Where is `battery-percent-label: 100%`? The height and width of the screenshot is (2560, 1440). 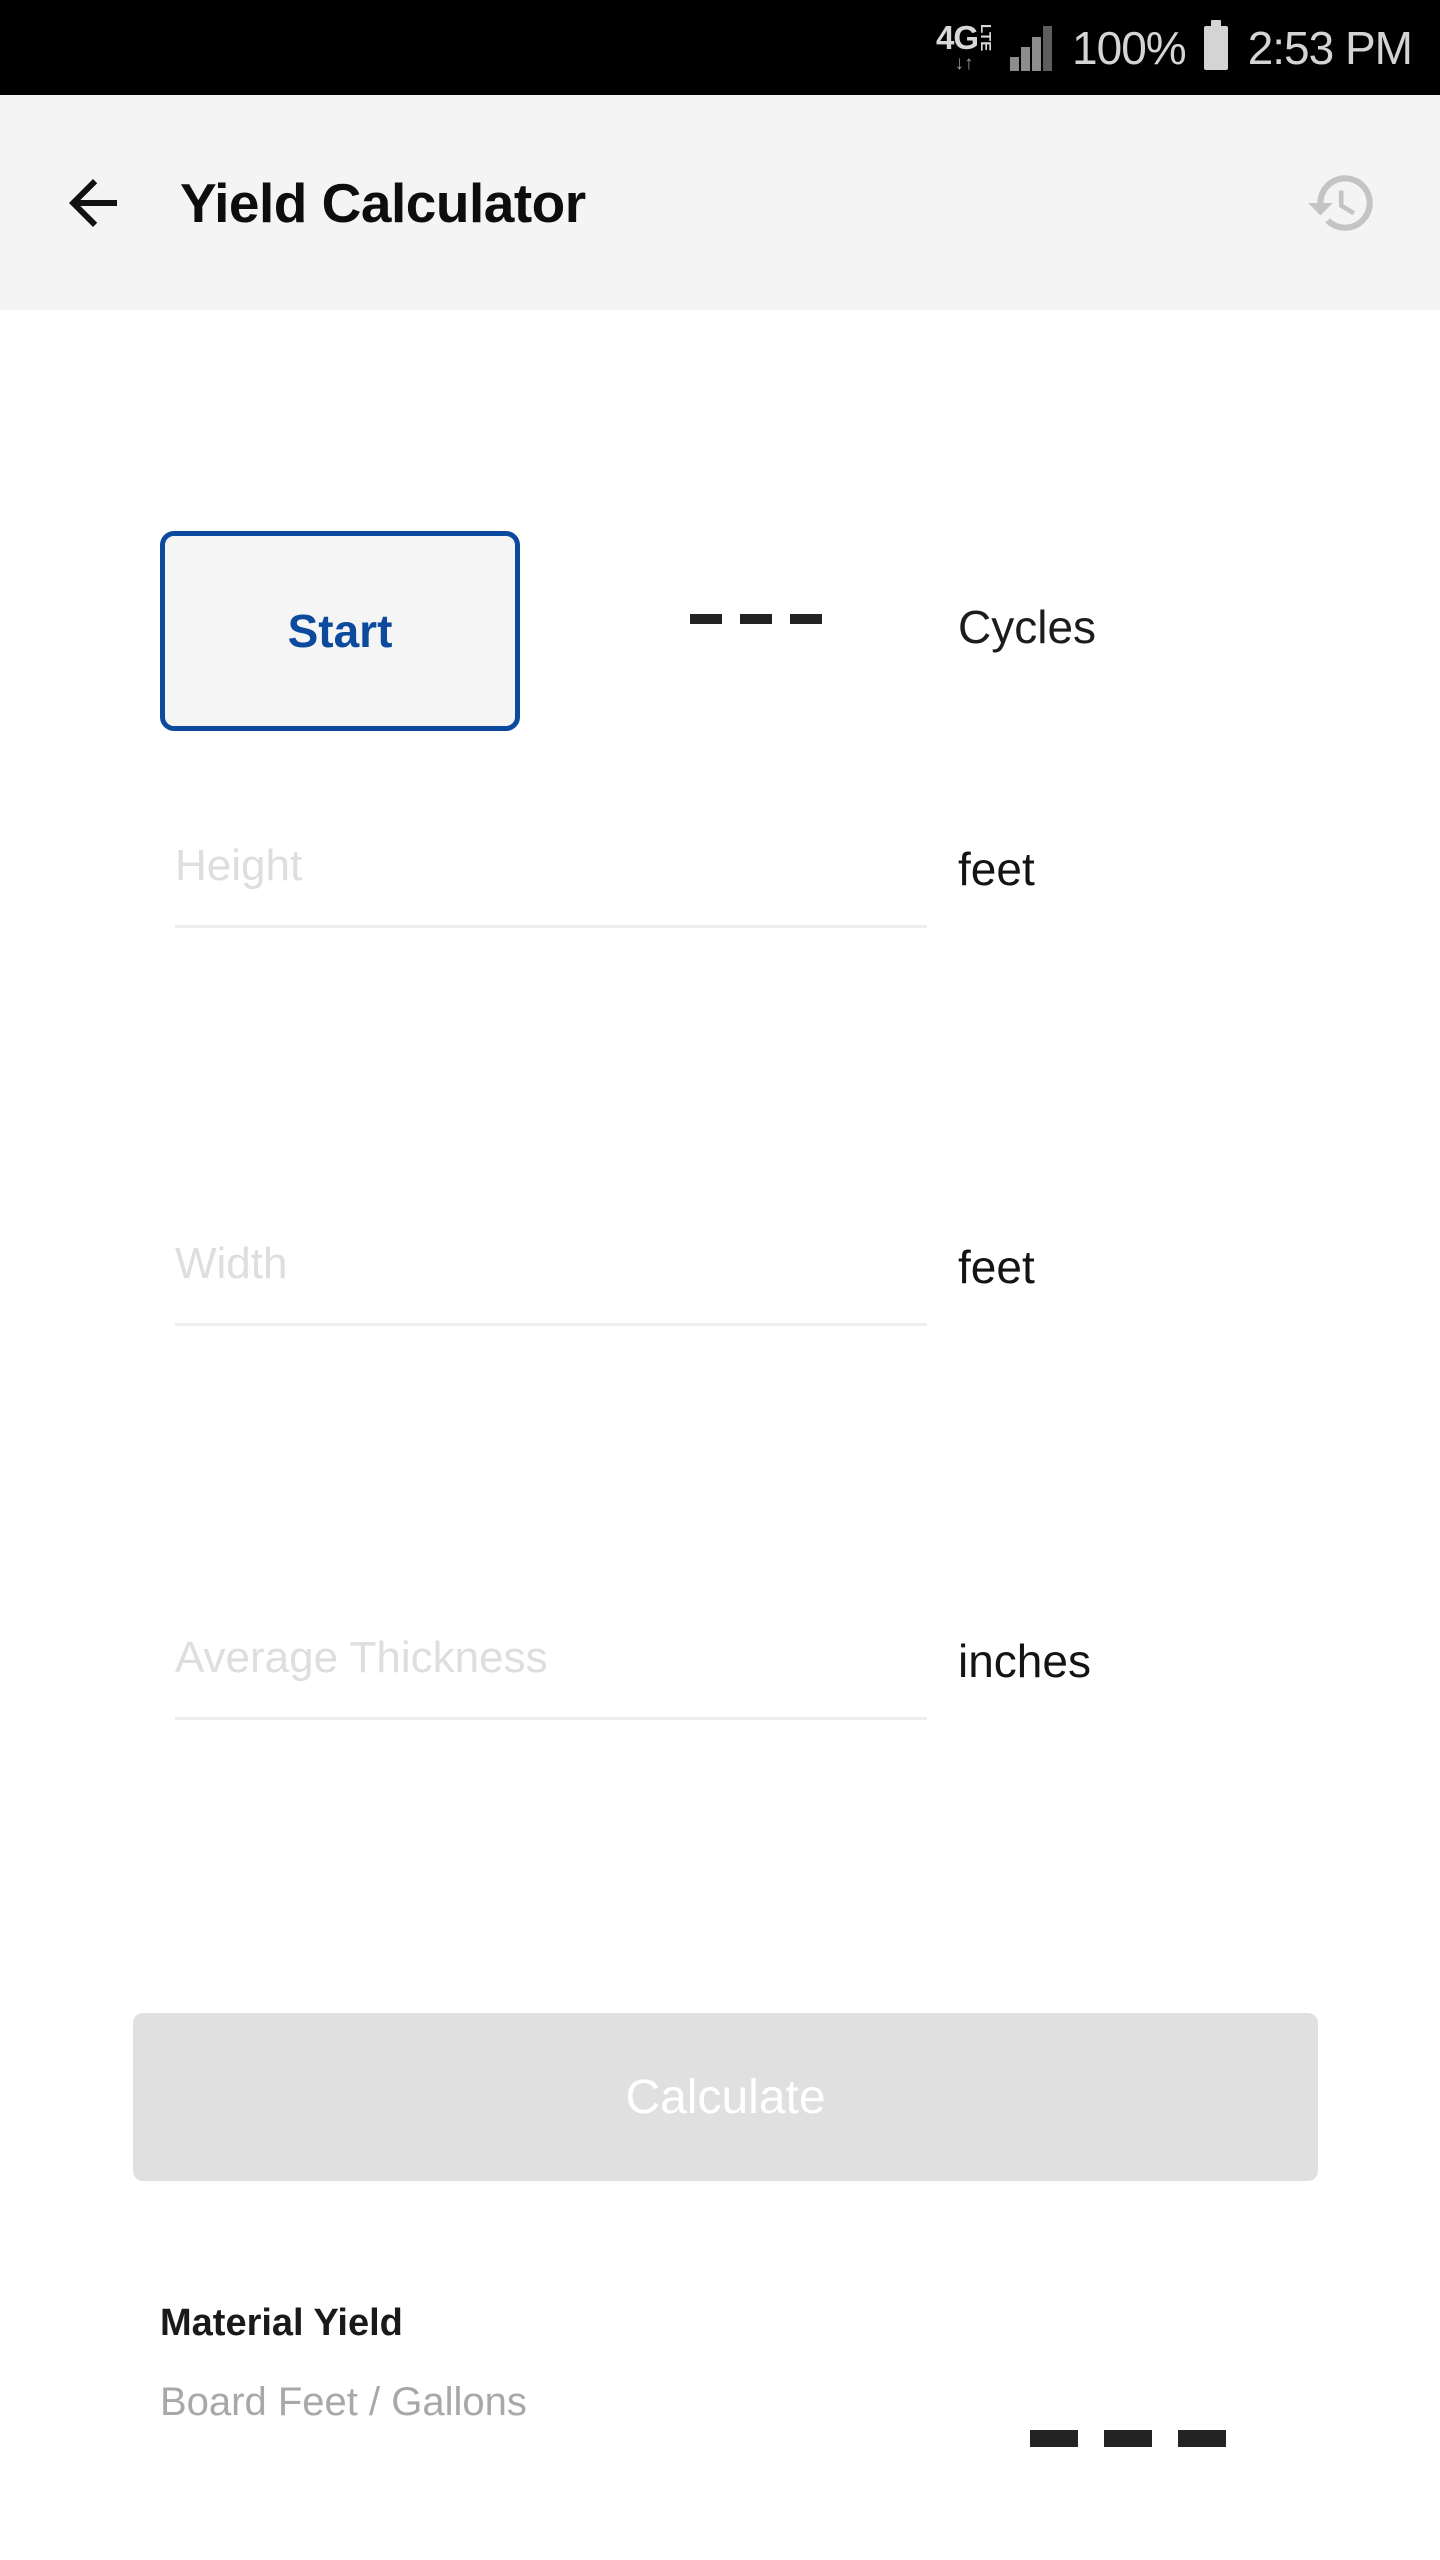 battery-percent-label: 100% is located at coordinates (1129, 47).